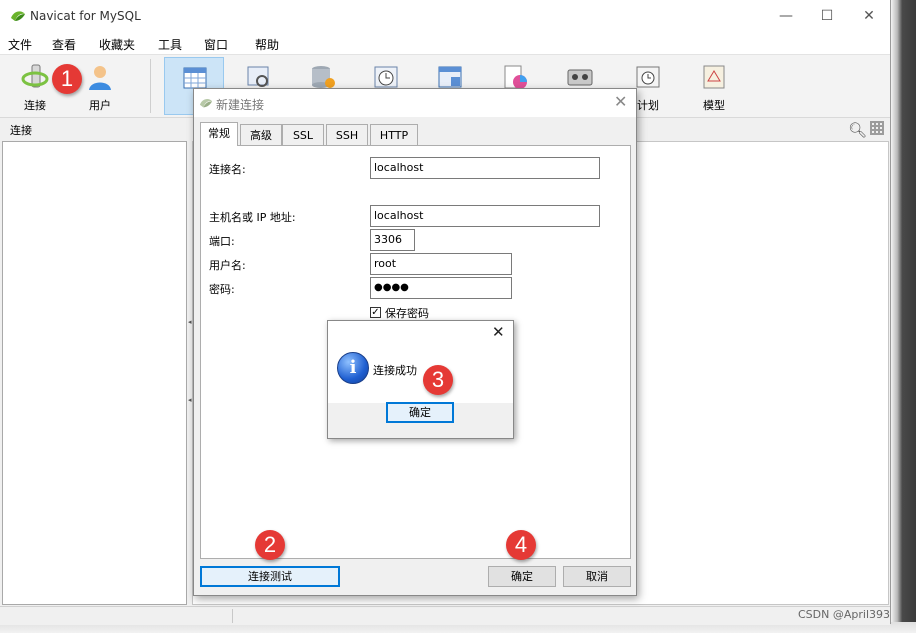 This screenshot has width=916, height=633. I want to click on message-body: i 连接成功, so click(420, 374).